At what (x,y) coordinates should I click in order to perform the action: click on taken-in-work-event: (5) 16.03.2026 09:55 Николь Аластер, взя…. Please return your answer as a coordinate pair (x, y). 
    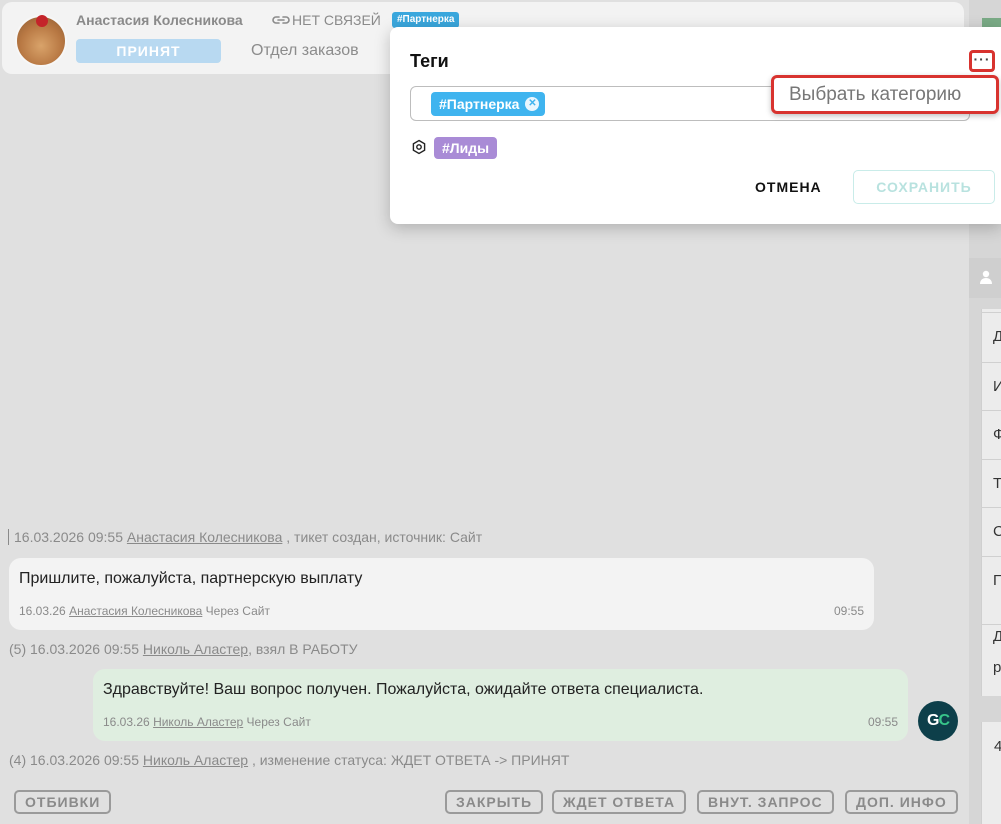
    Looking at the image, I should click on (183, 649).